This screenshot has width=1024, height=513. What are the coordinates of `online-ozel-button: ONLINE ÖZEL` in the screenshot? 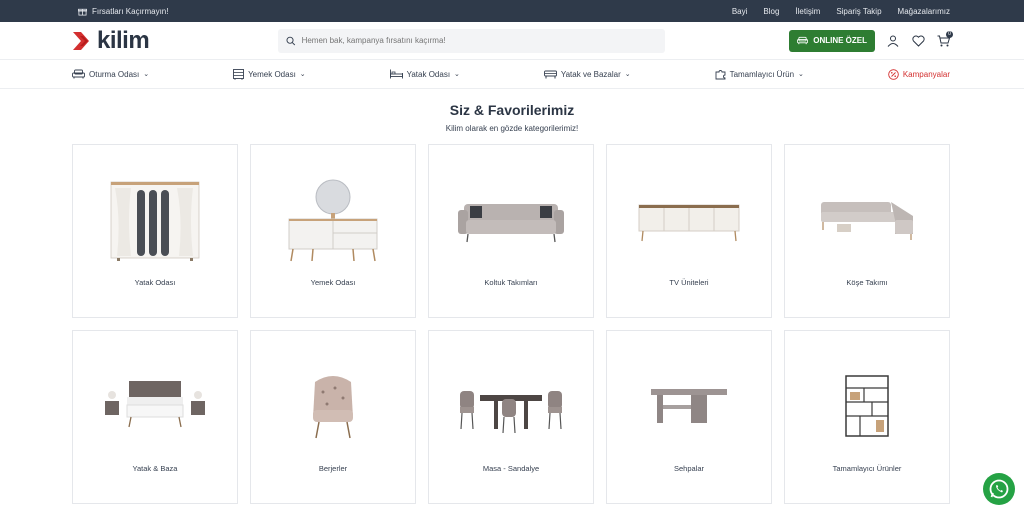 It's located at (832, 40).